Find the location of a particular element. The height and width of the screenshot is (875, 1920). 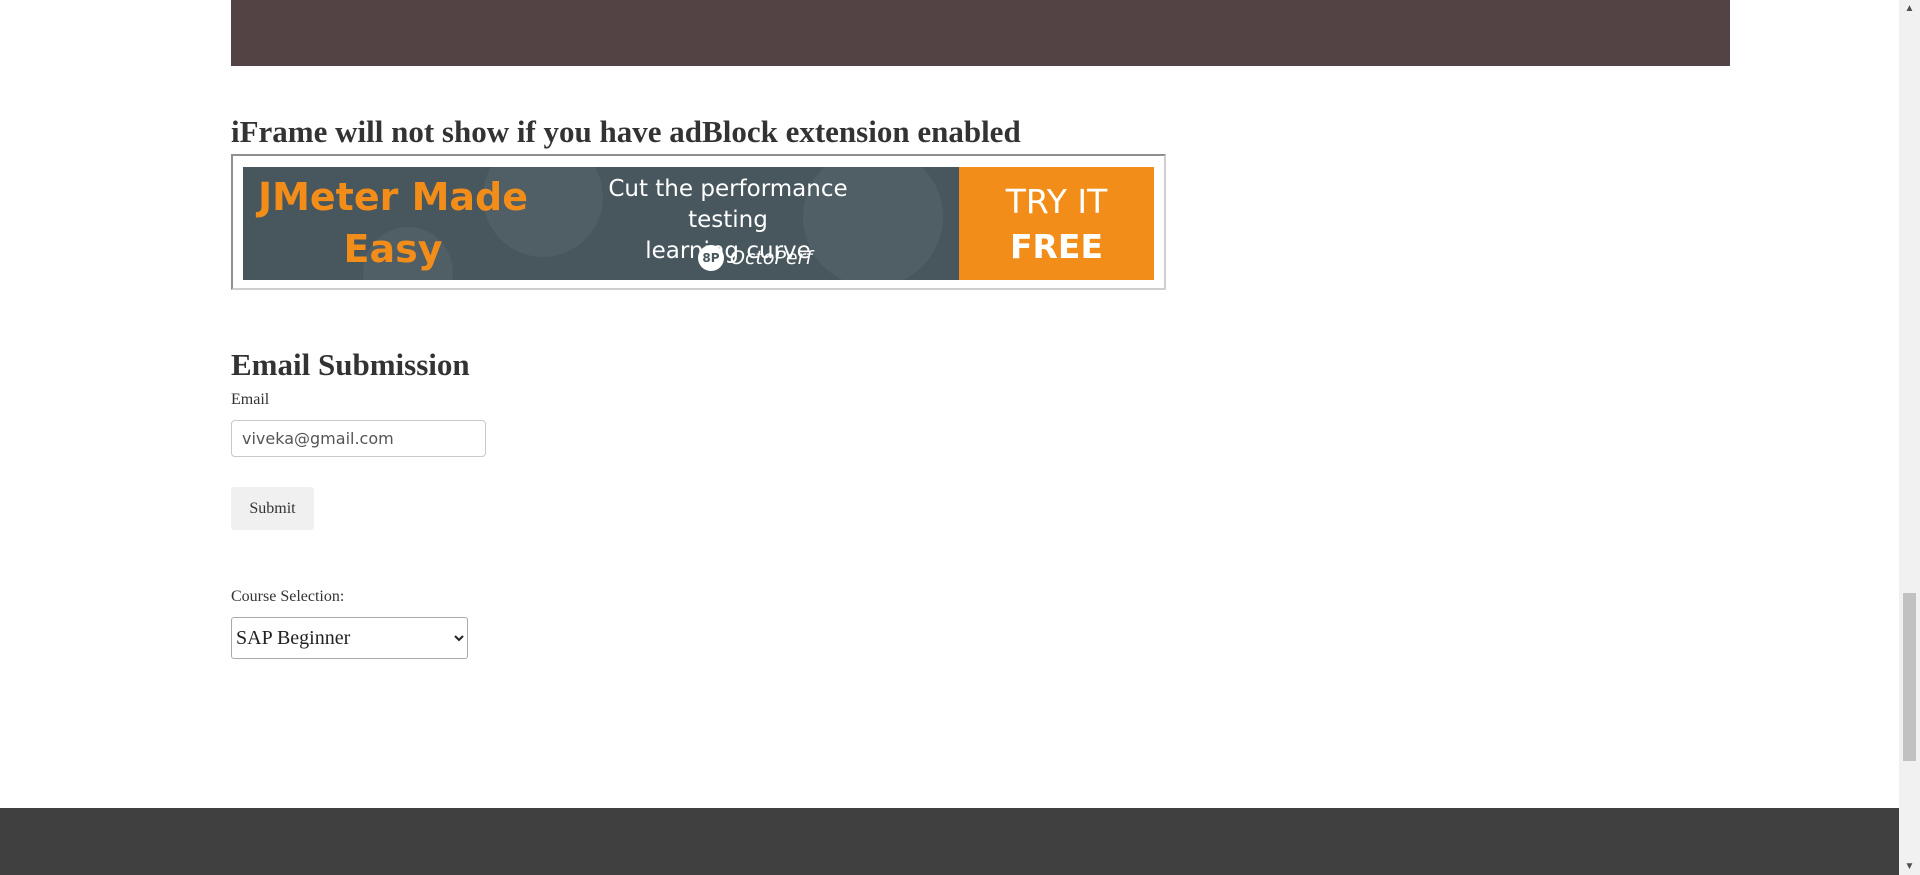

footer is located at coordinates (949, 841).